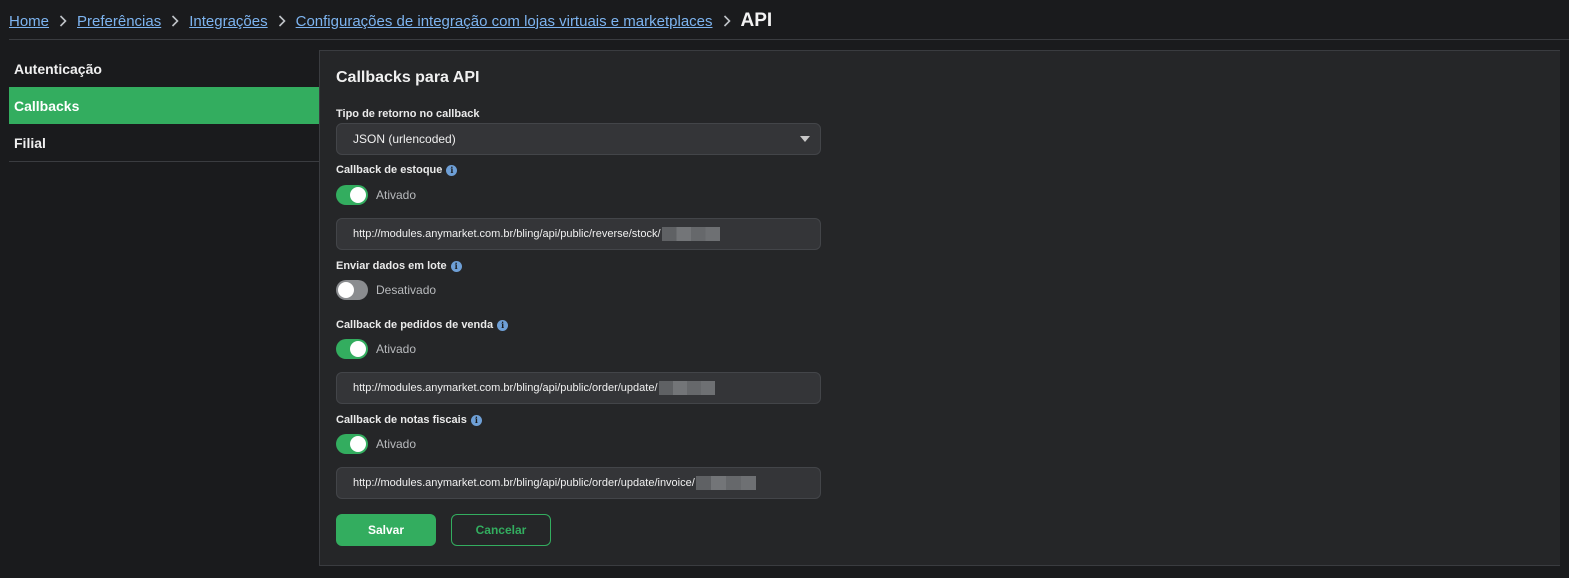  I want to click on invoice-callback-toggle-row: Ativado, so click(376, 444).